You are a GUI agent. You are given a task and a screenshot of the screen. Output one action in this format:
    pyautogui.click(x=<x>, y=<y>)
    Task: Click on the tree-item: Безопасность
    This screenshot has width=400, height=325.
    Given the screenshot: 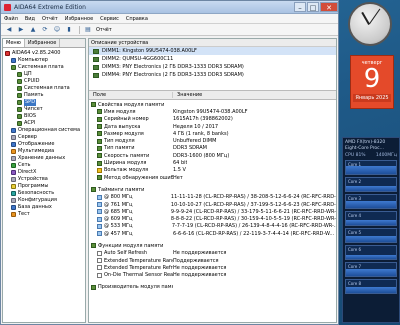 What is the action you would take?
    pyautogui.click(x=44, y=193)
    